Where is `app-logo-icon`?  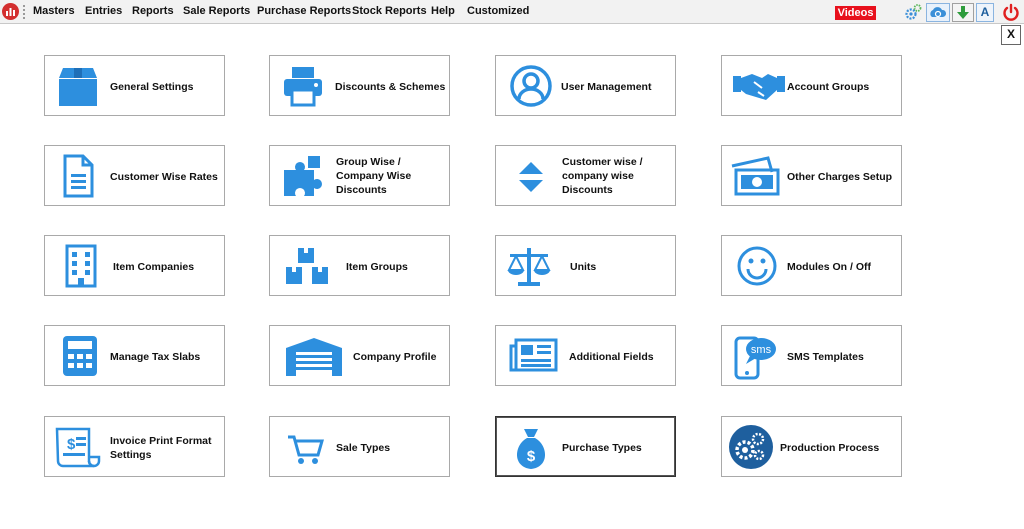 app-logo-icon is located at coordinates (10, 11).